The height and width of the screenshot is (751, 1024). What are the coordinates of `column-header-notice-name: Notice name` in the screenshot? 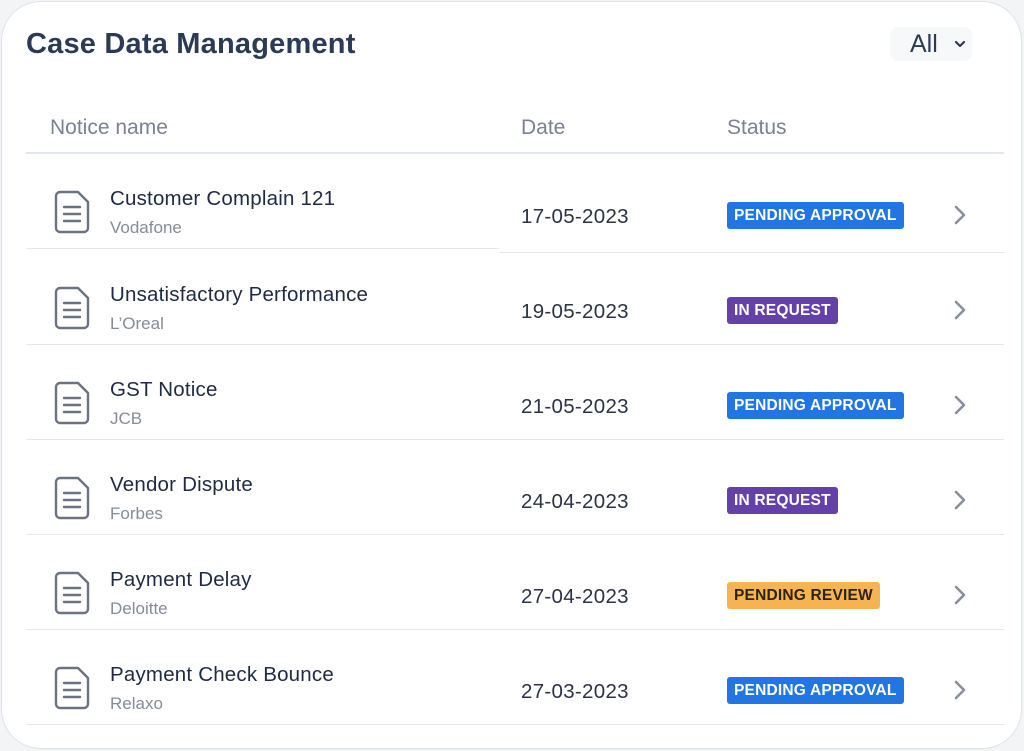 It's located at (109, 127).